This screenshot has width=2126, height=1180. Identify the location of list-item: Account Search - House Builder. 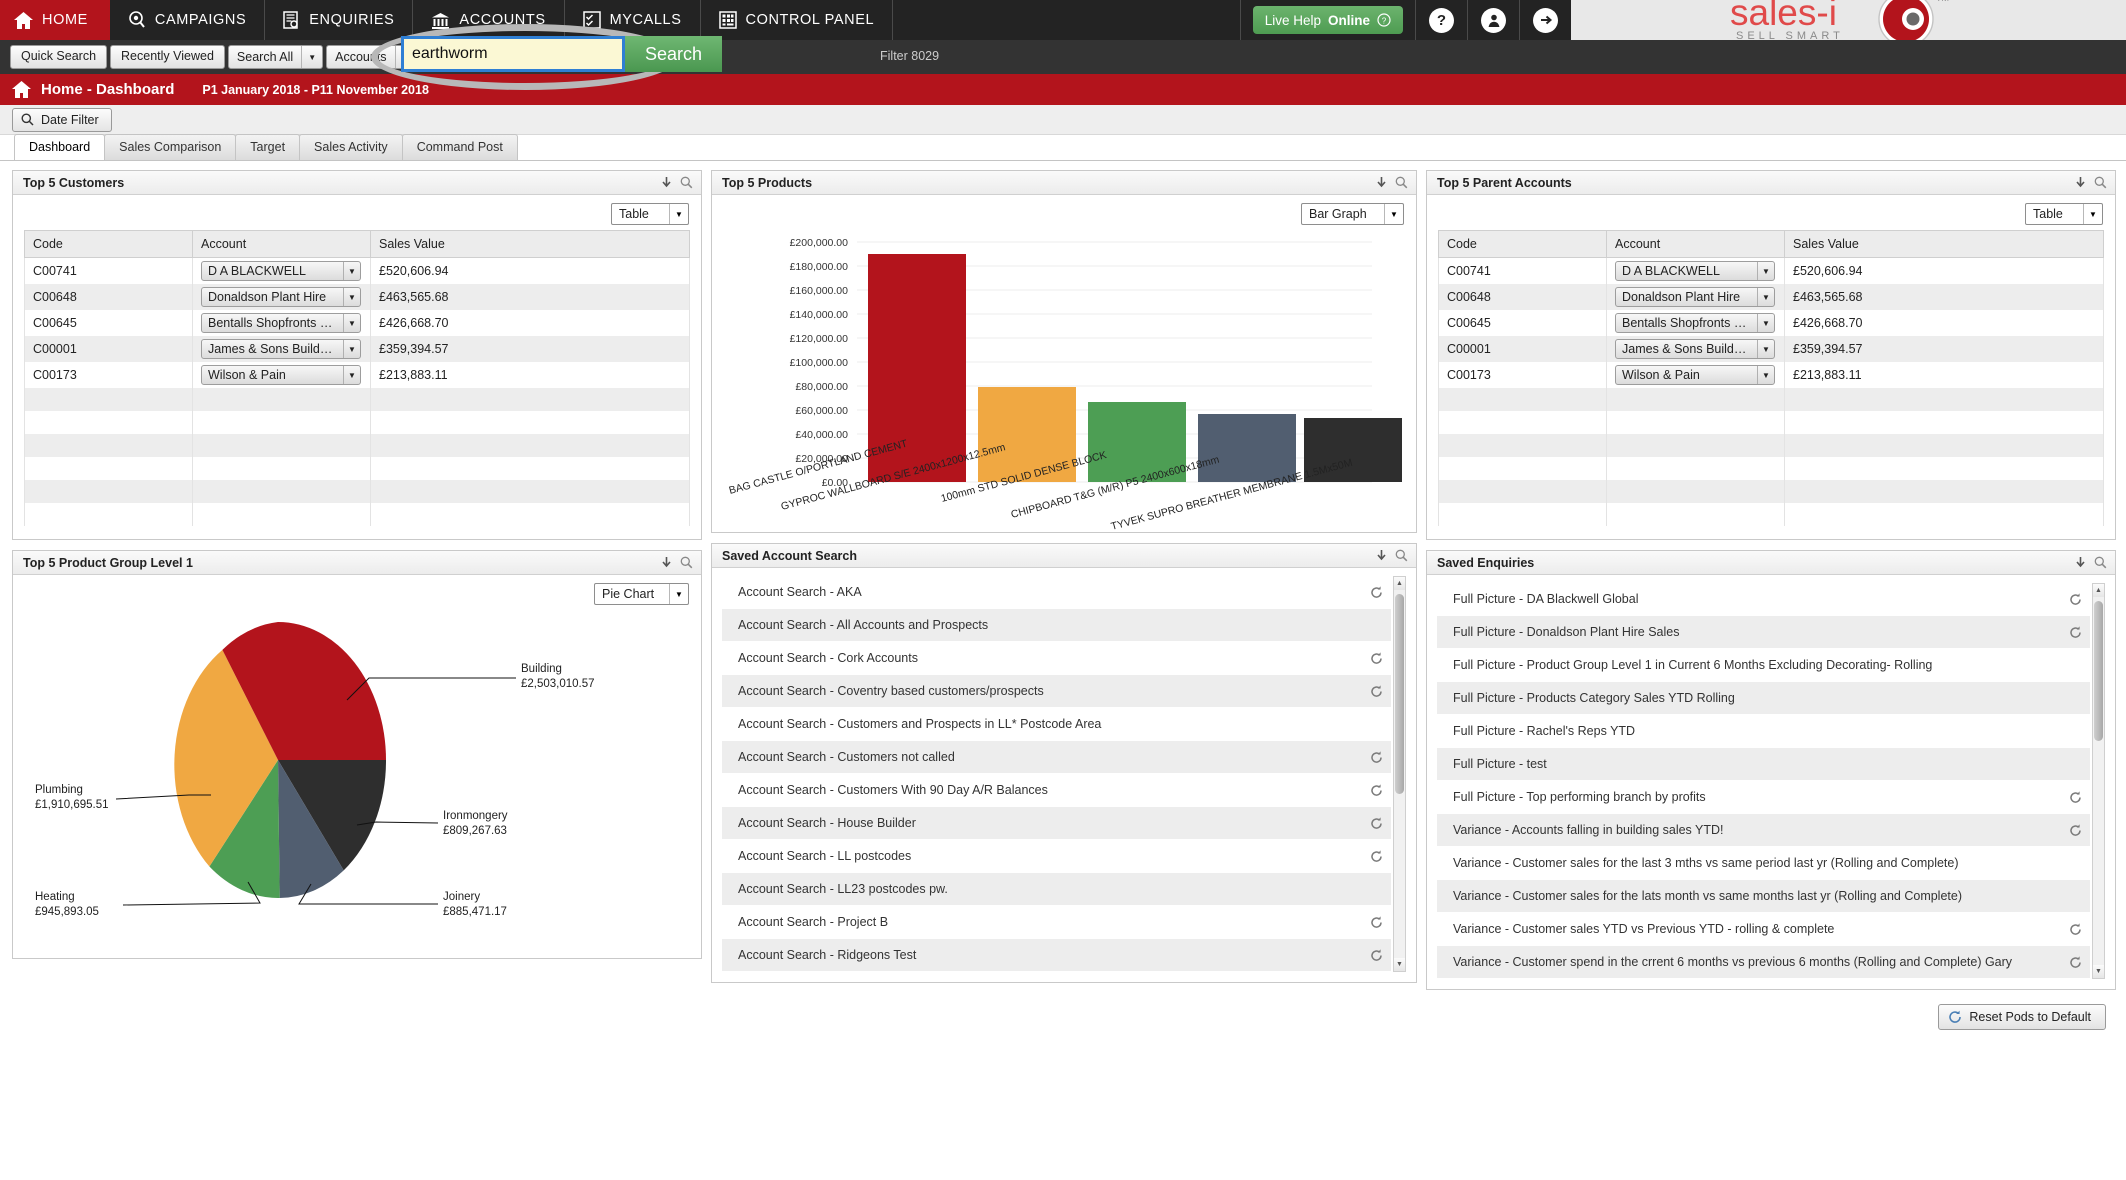
(1056, 823).